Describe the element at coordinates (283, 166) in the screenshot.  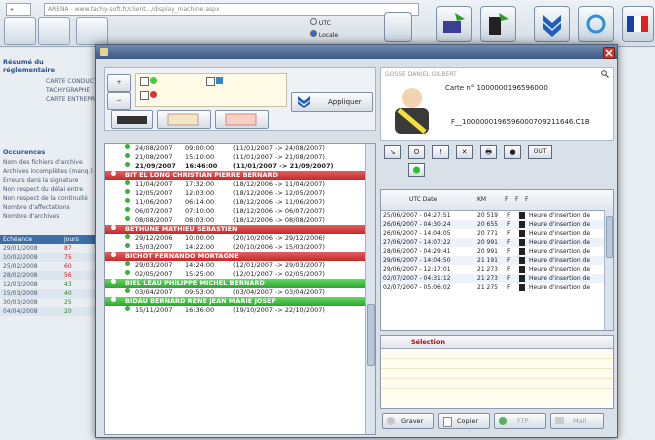
I see `archive-range: (11/01/2007 -> 21/09/2007)` at that location.